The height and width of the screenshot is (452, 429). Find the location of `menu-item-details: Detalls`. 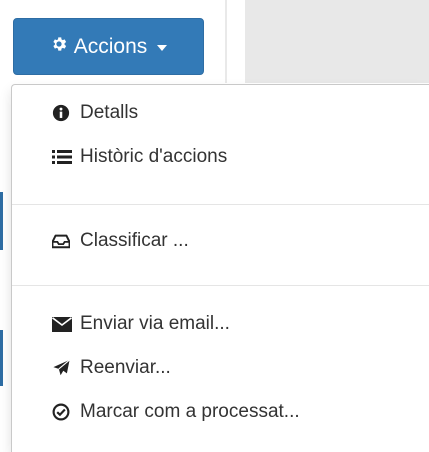

menu-item-details: Detalls is located at coordinates (95, 113).